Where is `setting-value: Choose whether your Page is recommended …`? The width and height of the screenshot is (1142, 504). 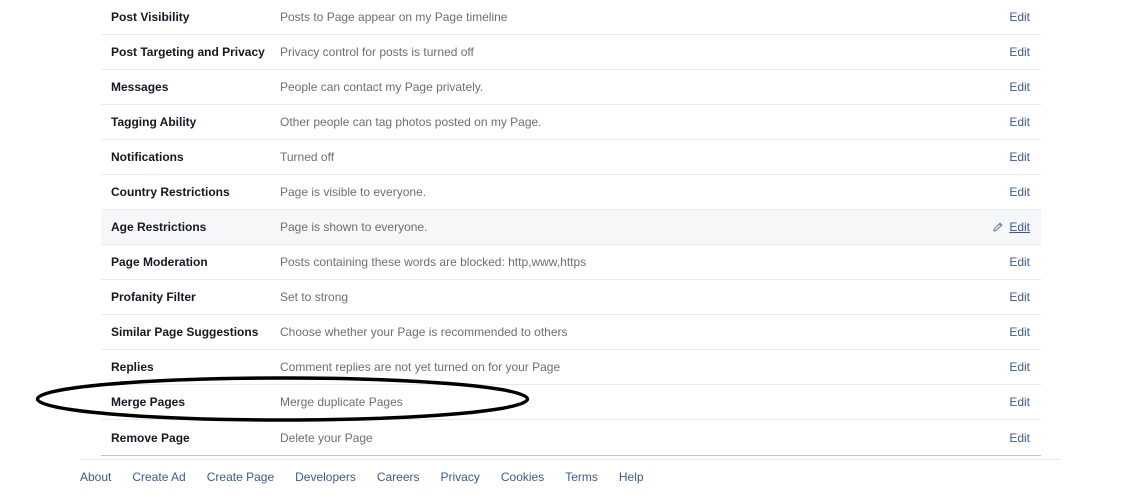 setting-value: Choose whether your Page is recommended … is located at coordinates (424, 332).